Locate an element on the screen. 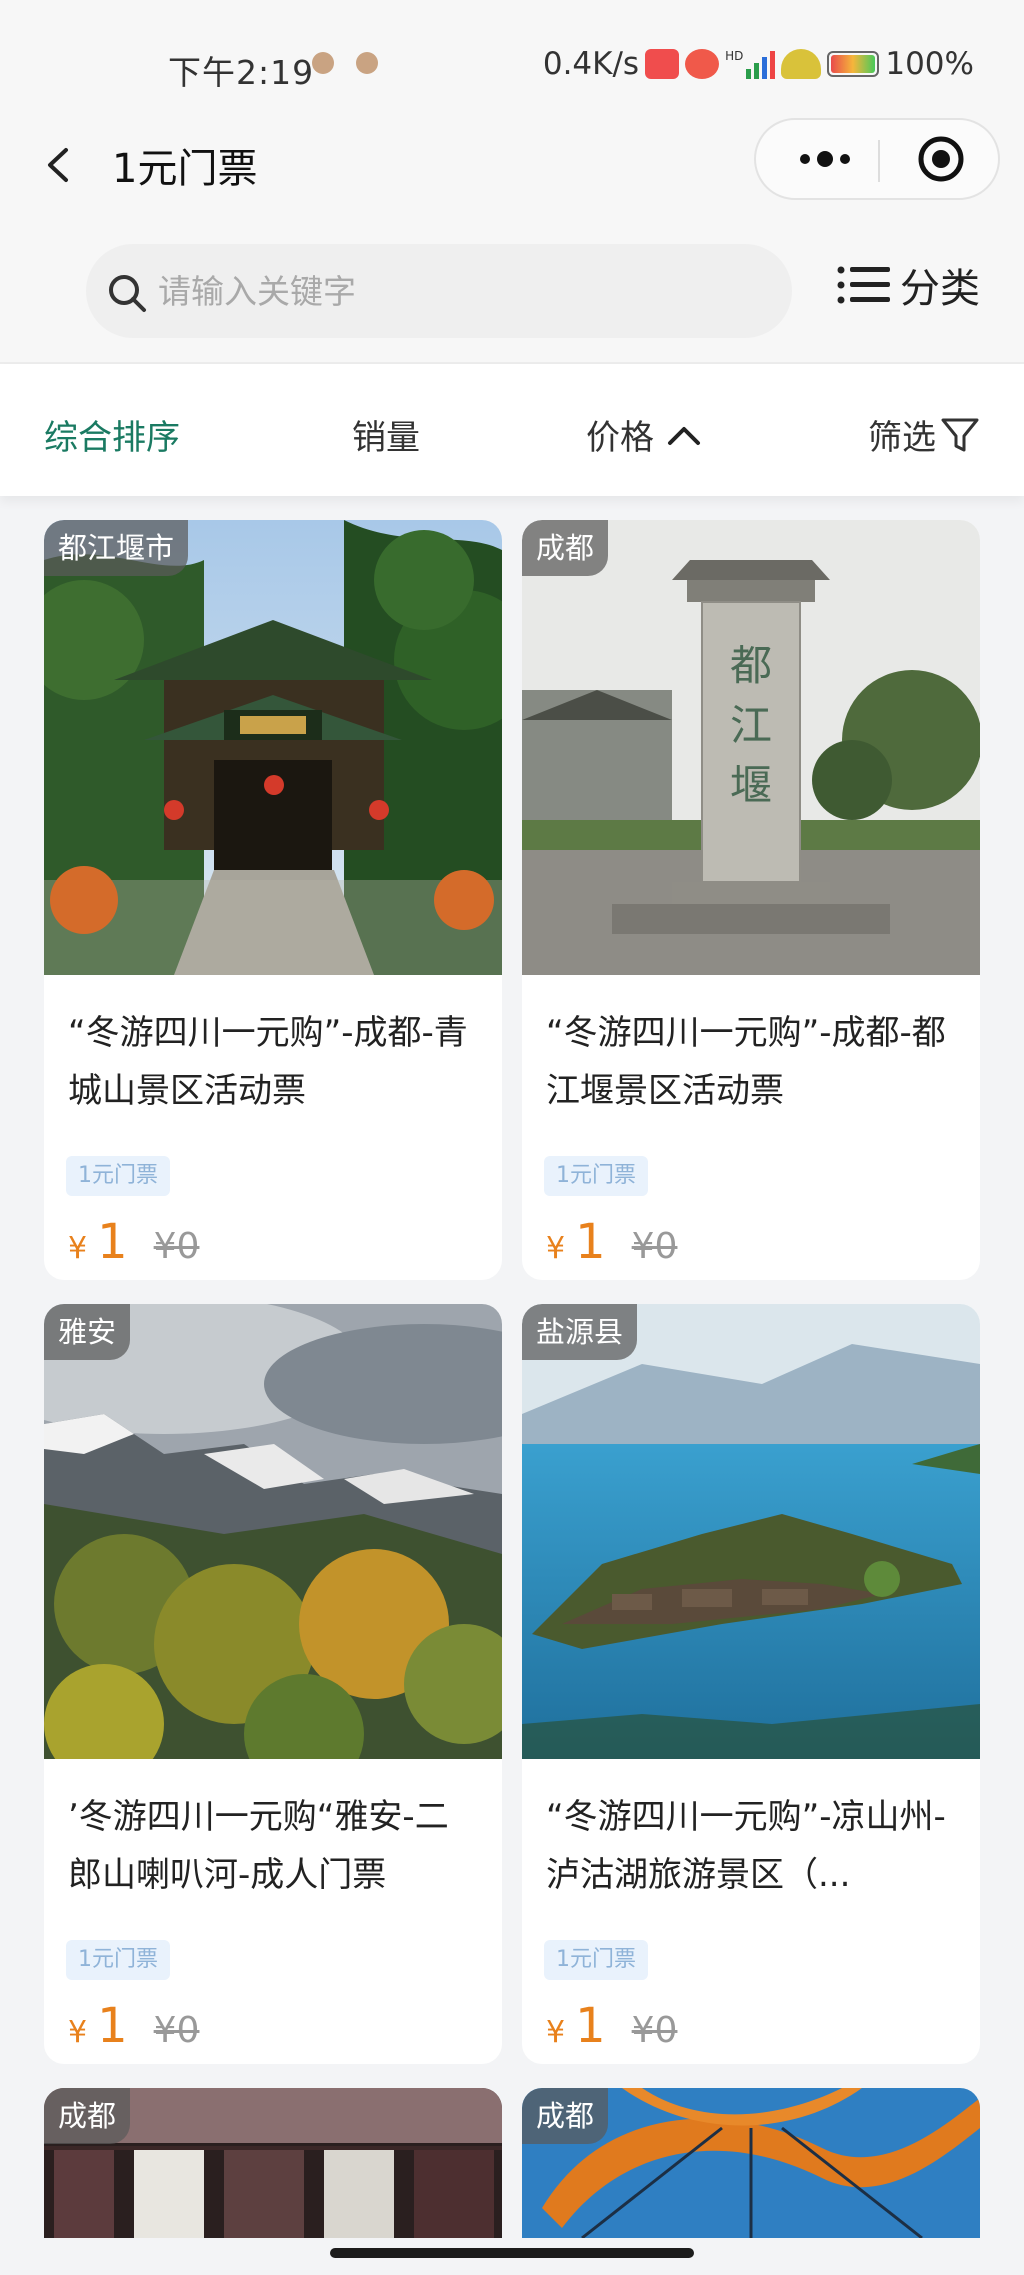  mute-icon is located at coordinates (662, 64).